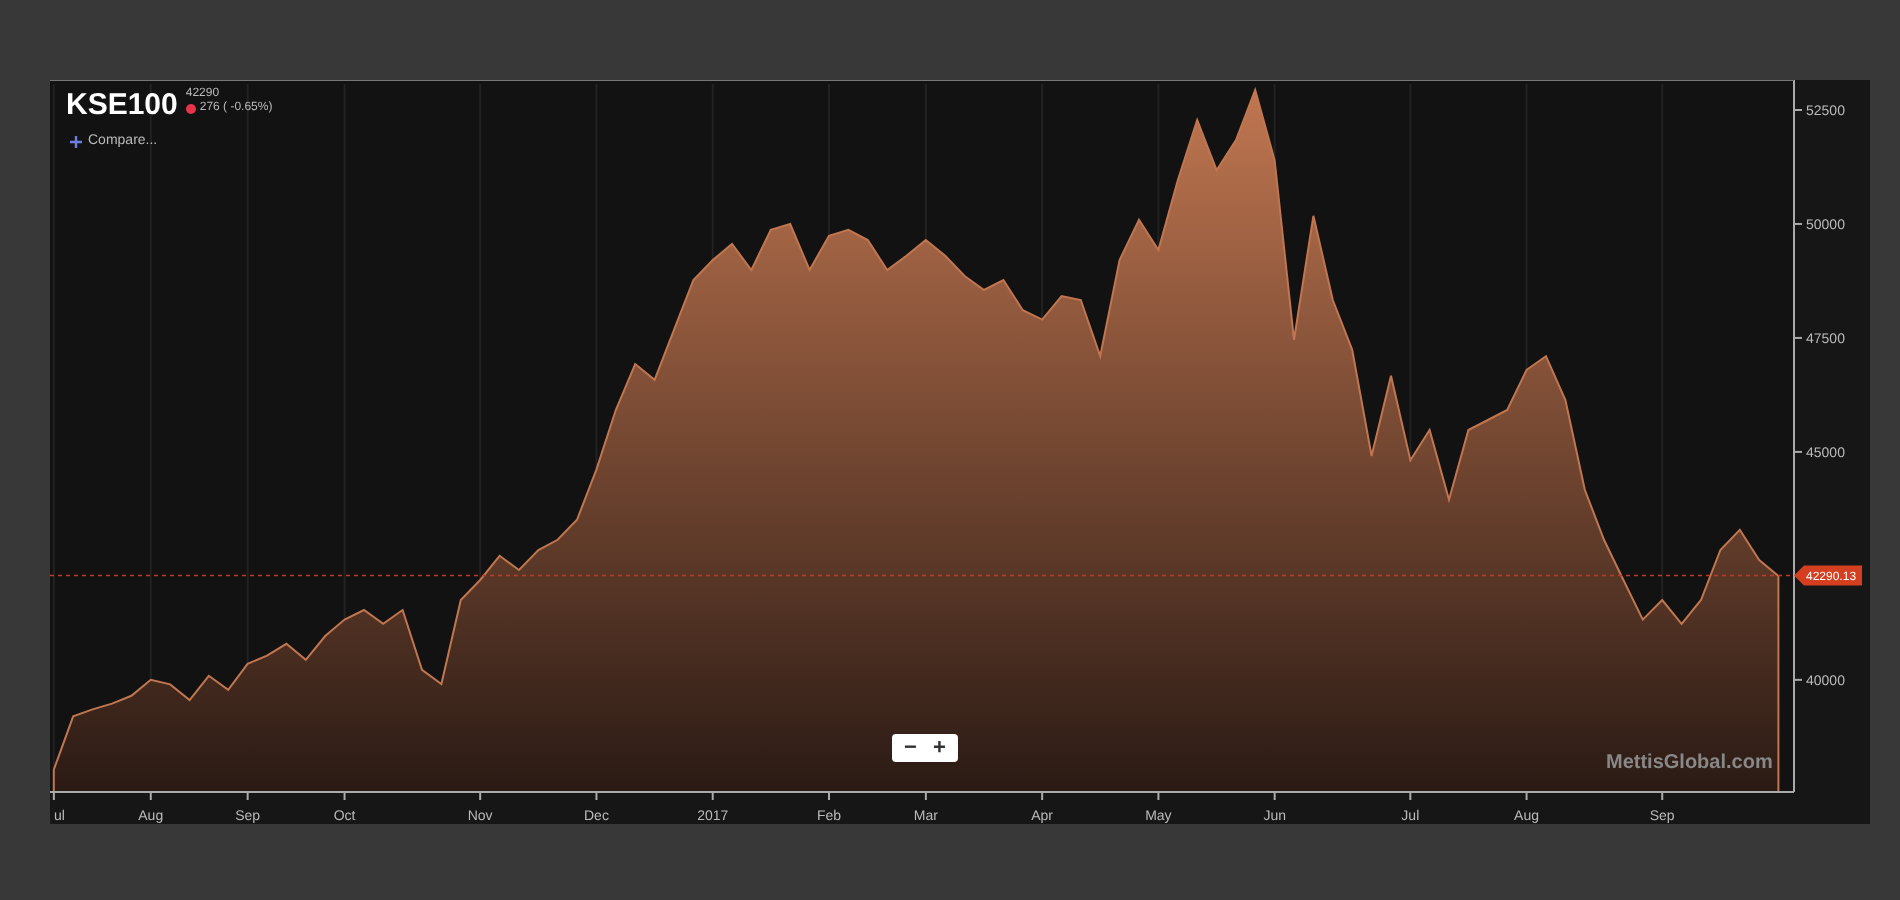 This screenshot has width=1900, height=900. I want to click on chart-credit: MettisGlobal.com, so click(1689, 763).